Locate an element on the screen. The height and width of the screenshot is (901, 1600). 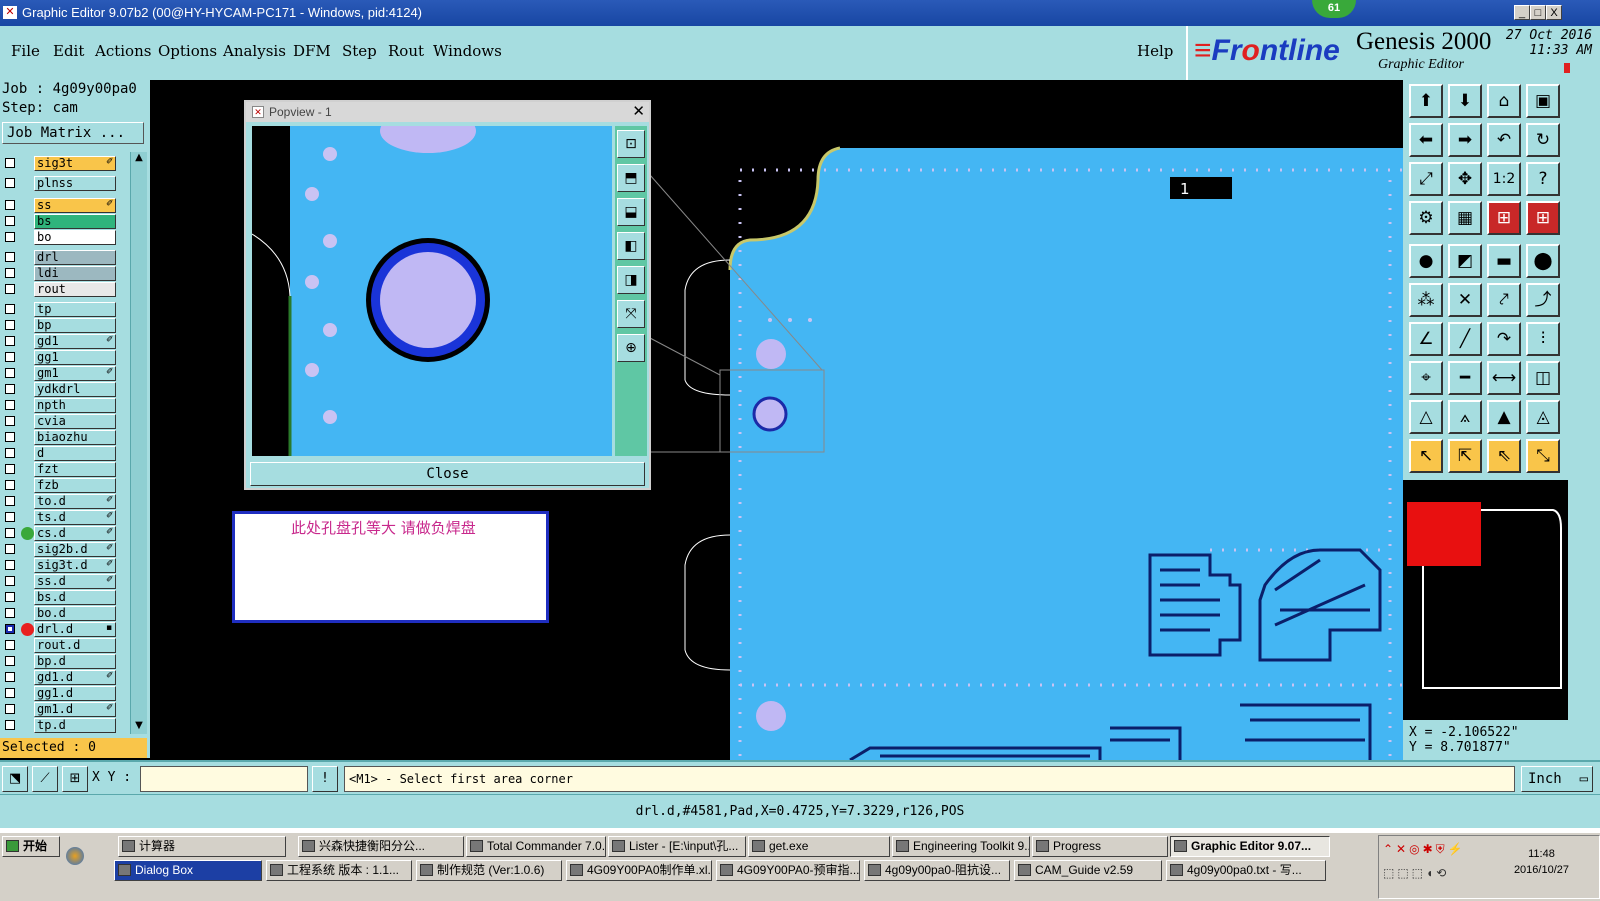
layer-row: gm1 ✐ is located at coordinates (75, 373).